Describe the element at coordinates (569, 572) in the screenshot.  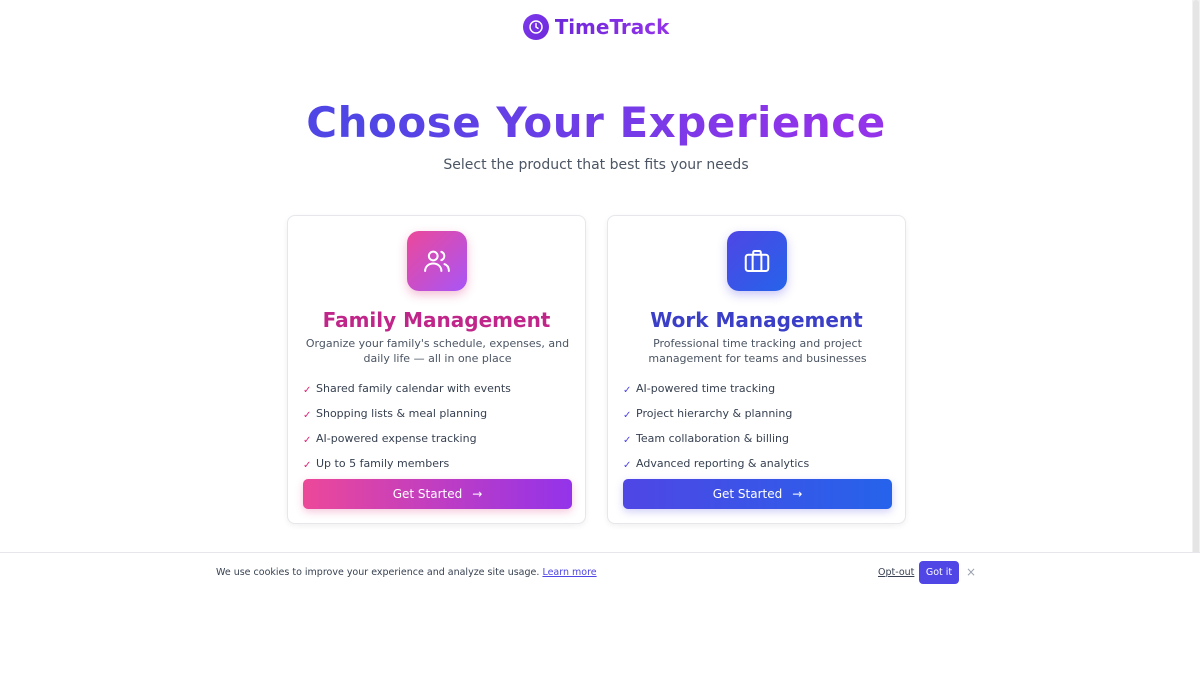
I see `learn-more-link: Learn more` at that location.